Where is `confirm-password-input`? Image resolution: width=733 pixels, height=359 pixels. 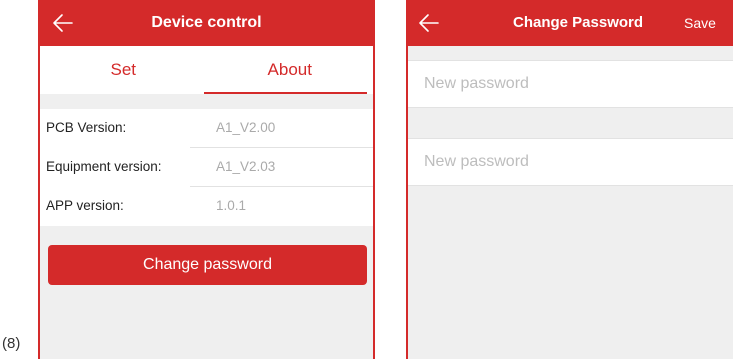 confirm-password-input is located at coordinates (556, 162).